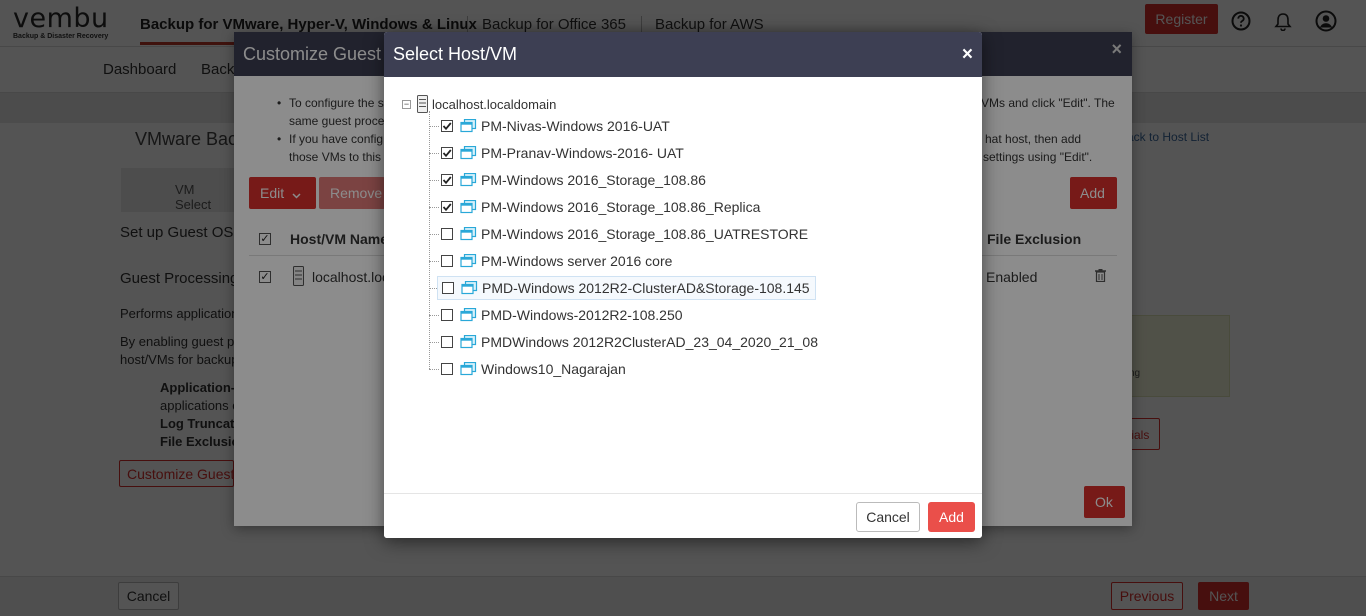 The image size is (1366, 616). I want to click on vm-tree-item: Windows10_Nagarajan, so click(534, 369).